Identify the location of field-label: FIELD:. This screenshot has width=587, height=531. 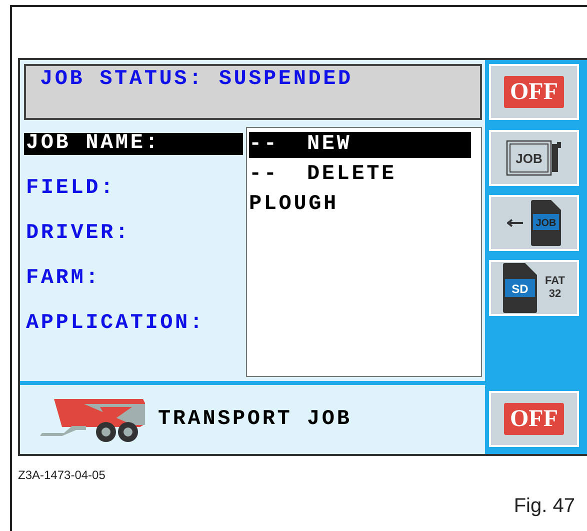
(133, 189).